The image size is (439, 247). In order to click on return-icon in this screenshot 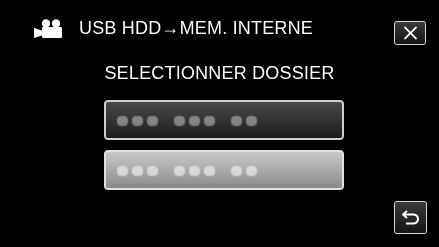, I will do `click(410, 217)`.